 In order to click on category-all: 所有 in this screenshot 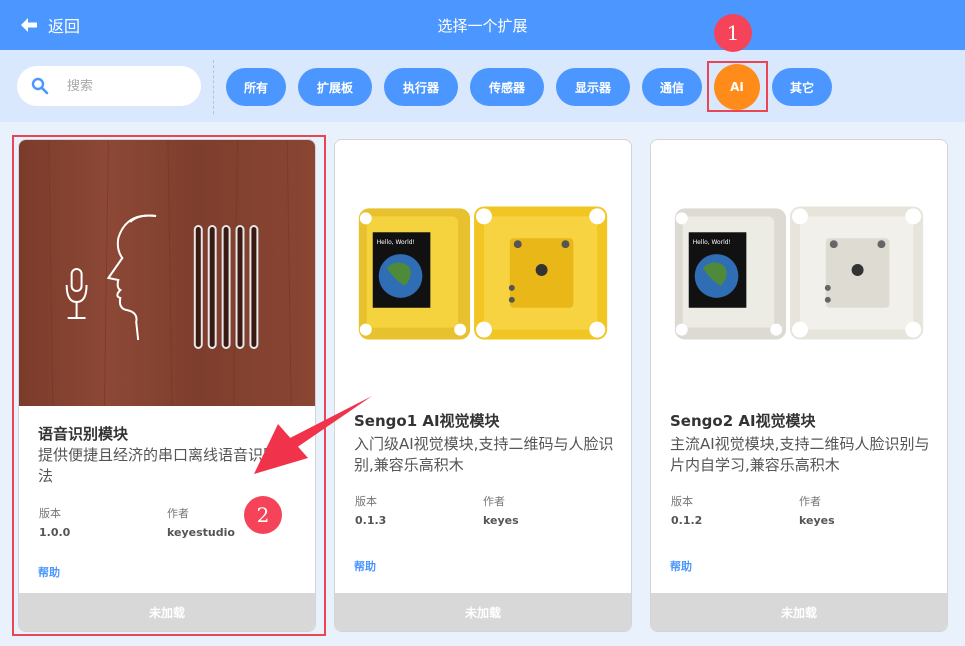, I will do `click(256, 87)`.